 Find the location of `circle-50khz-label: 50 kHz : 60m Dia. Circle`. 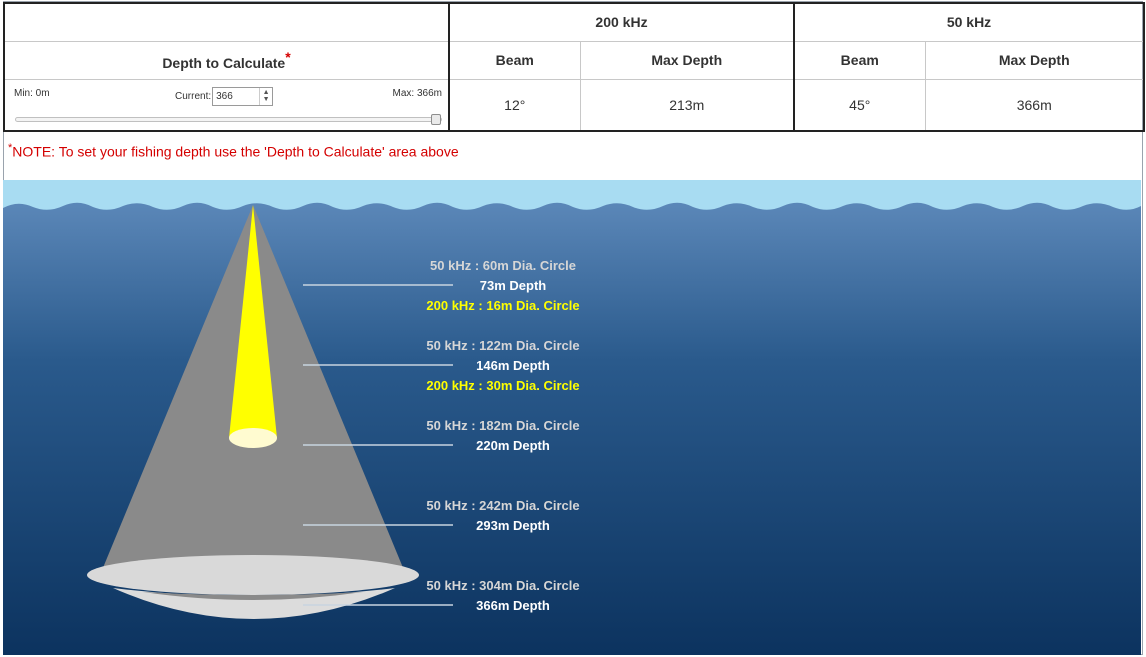

circle-50khz-label: 50 kHz : 60m Dia. Circle is located at coordinates (503, 265).